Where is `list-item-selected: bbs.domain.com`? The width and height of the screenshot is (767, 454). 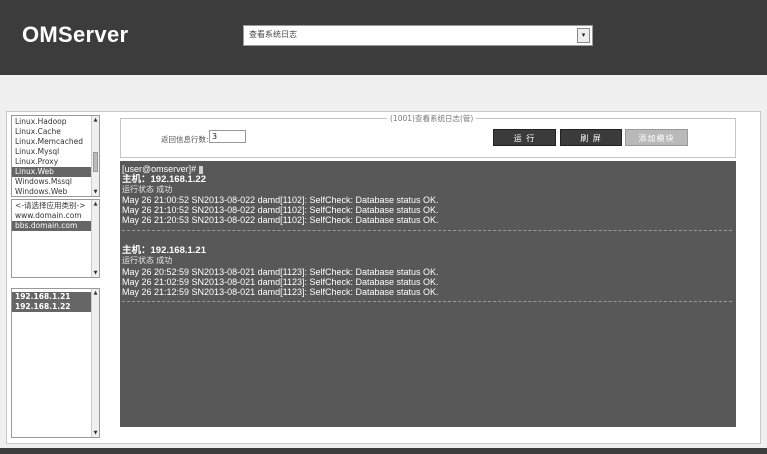
list-item-selected: bbs.domain.com is located at coordinates (55, 226).